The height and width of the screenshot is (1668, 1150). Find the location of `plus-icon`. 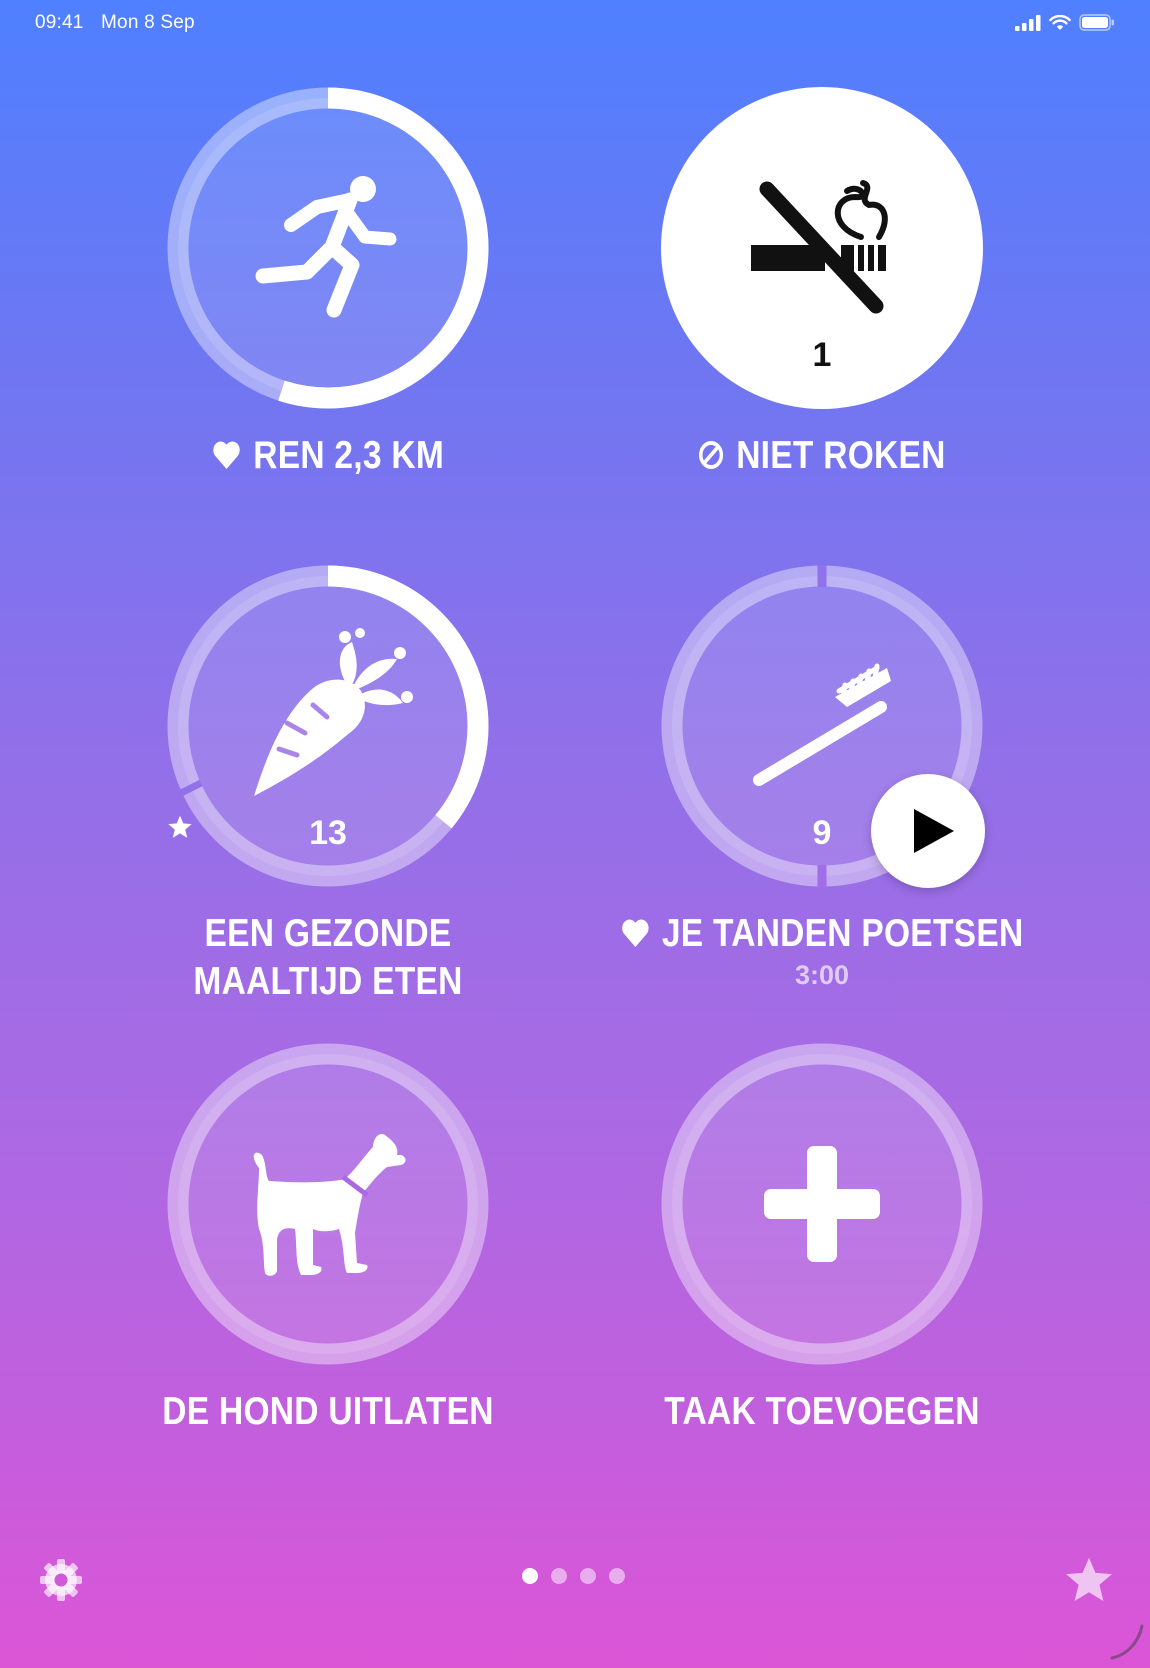

plus-icon is located at coordinates (822, 1204).